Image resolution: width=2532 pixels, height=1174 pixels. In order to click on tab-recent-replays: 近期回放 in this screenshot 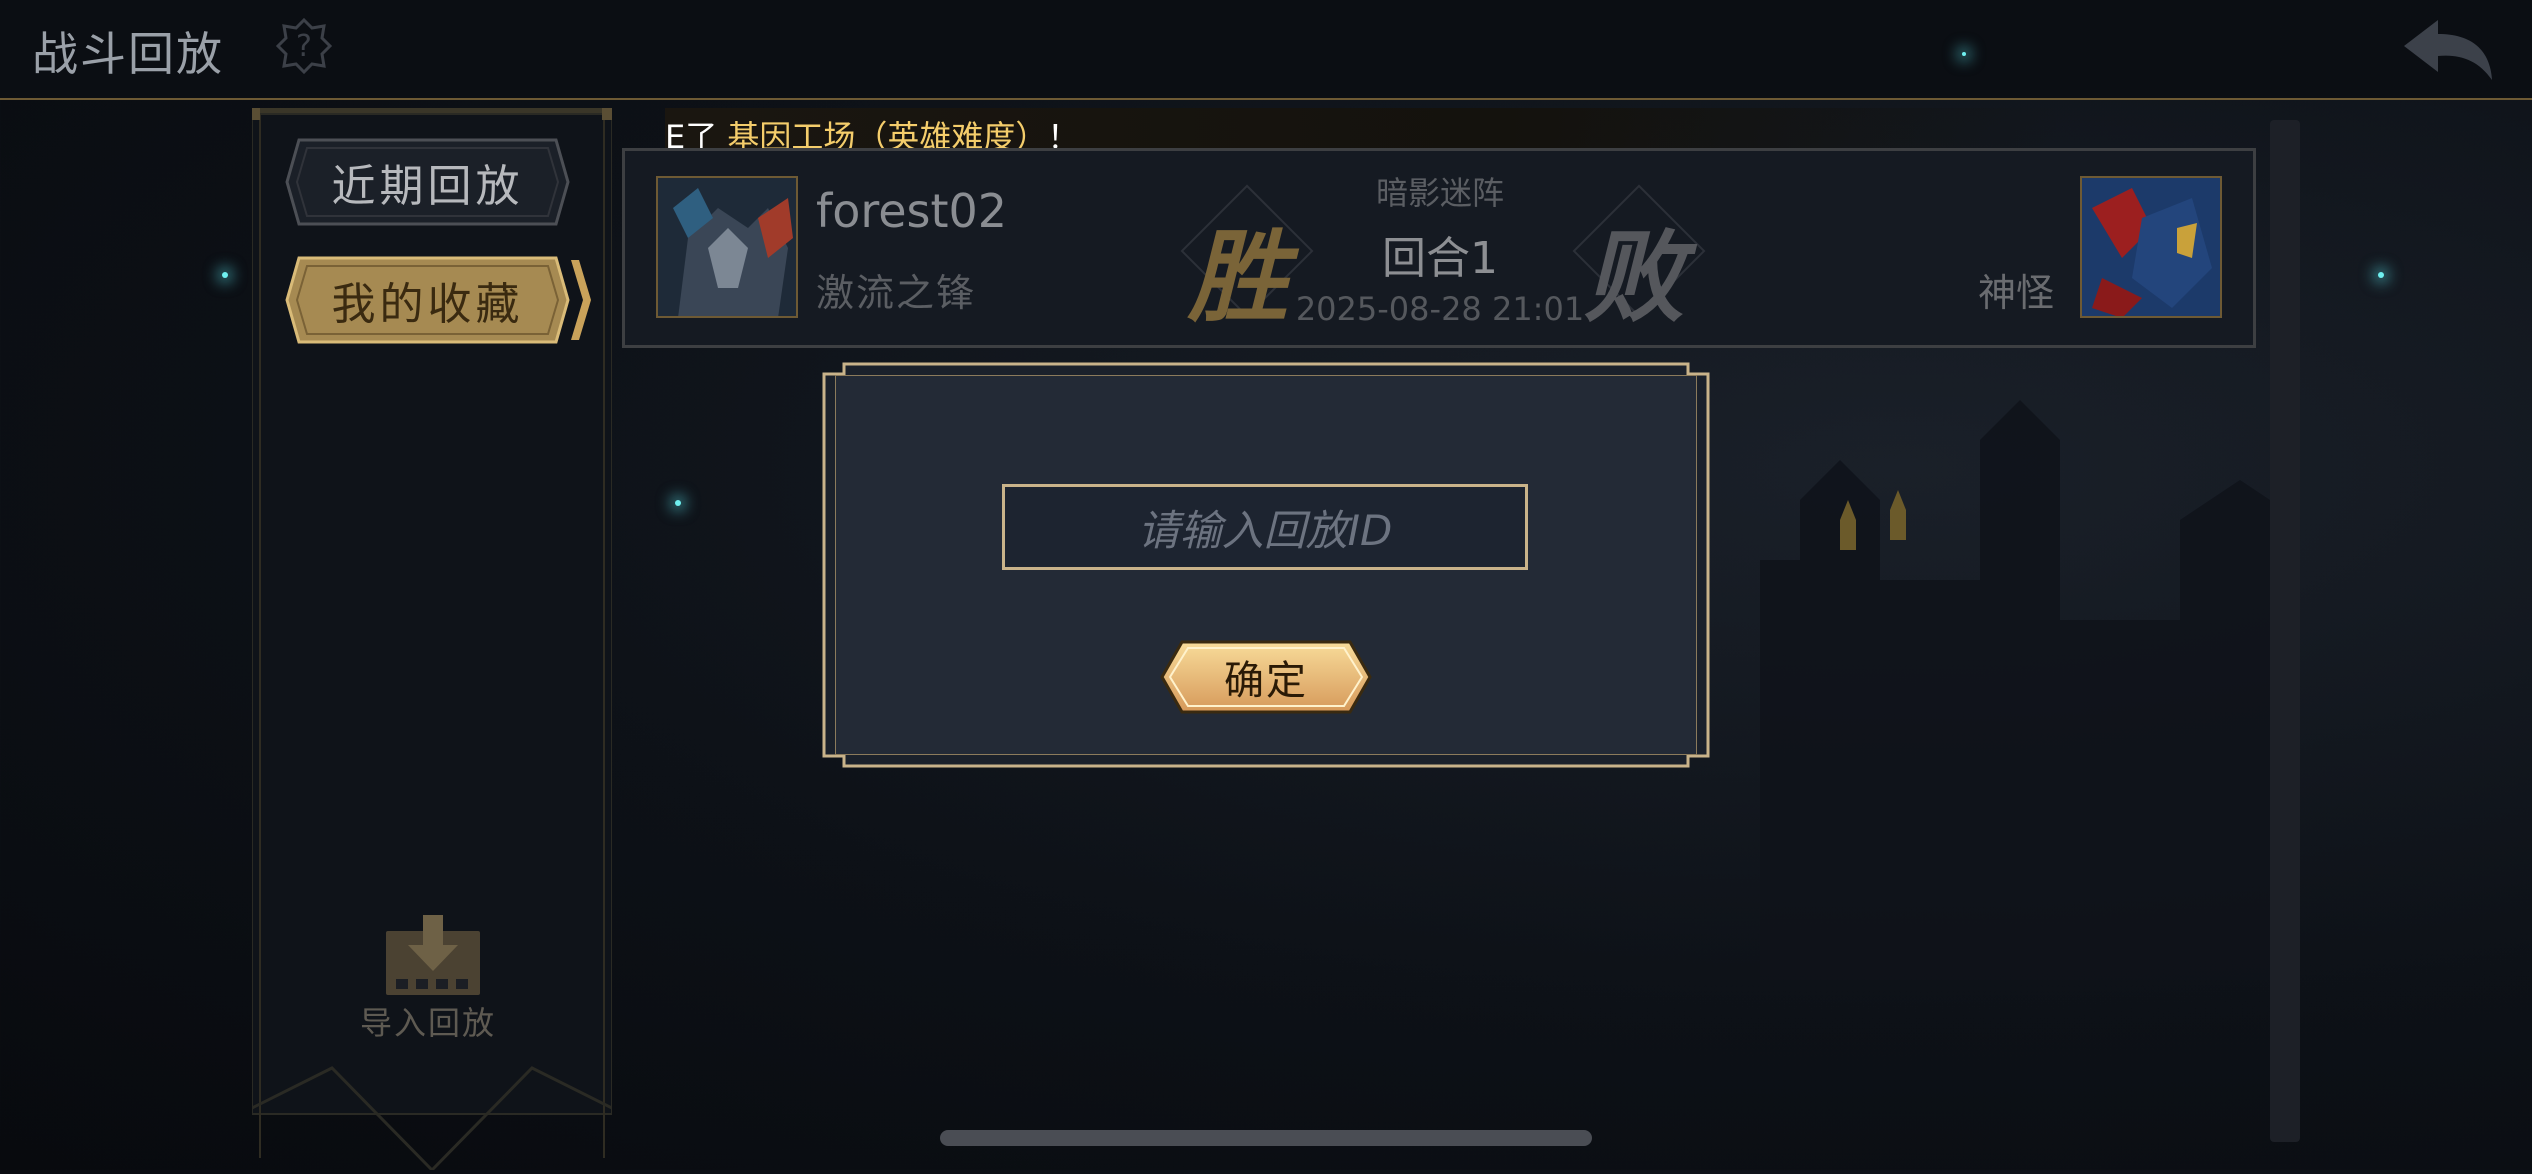, I will do `click(427, 182)`.